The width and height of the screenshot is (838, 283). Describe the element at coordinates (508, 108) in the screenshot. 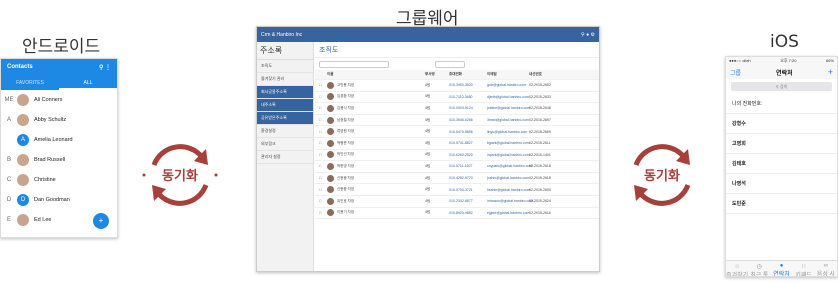

I see `row-email: jobkim@global.hanbiro.com` at that location.